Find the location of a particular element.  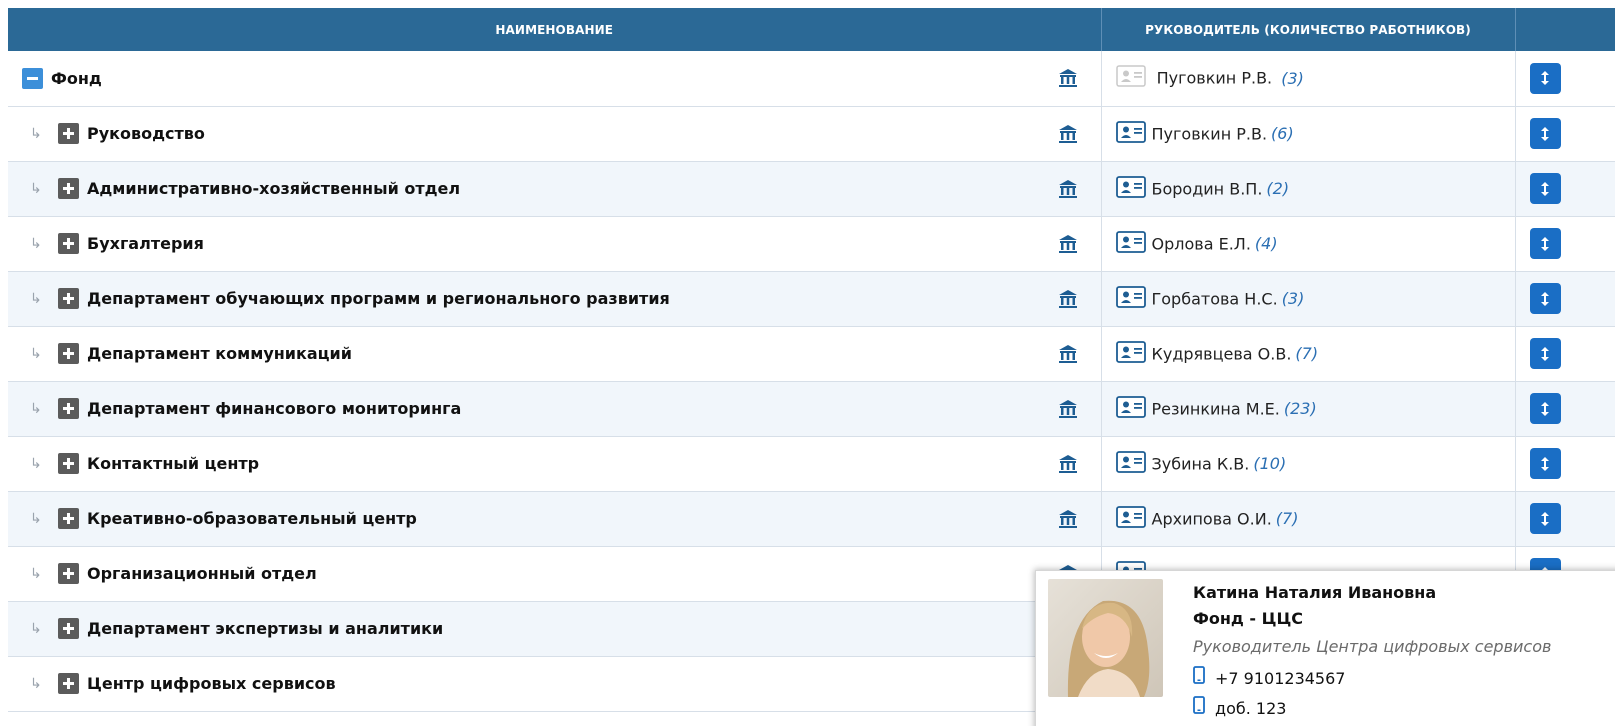

name-cell: ↳ Контактный центр is located at coordinates (555, 464).